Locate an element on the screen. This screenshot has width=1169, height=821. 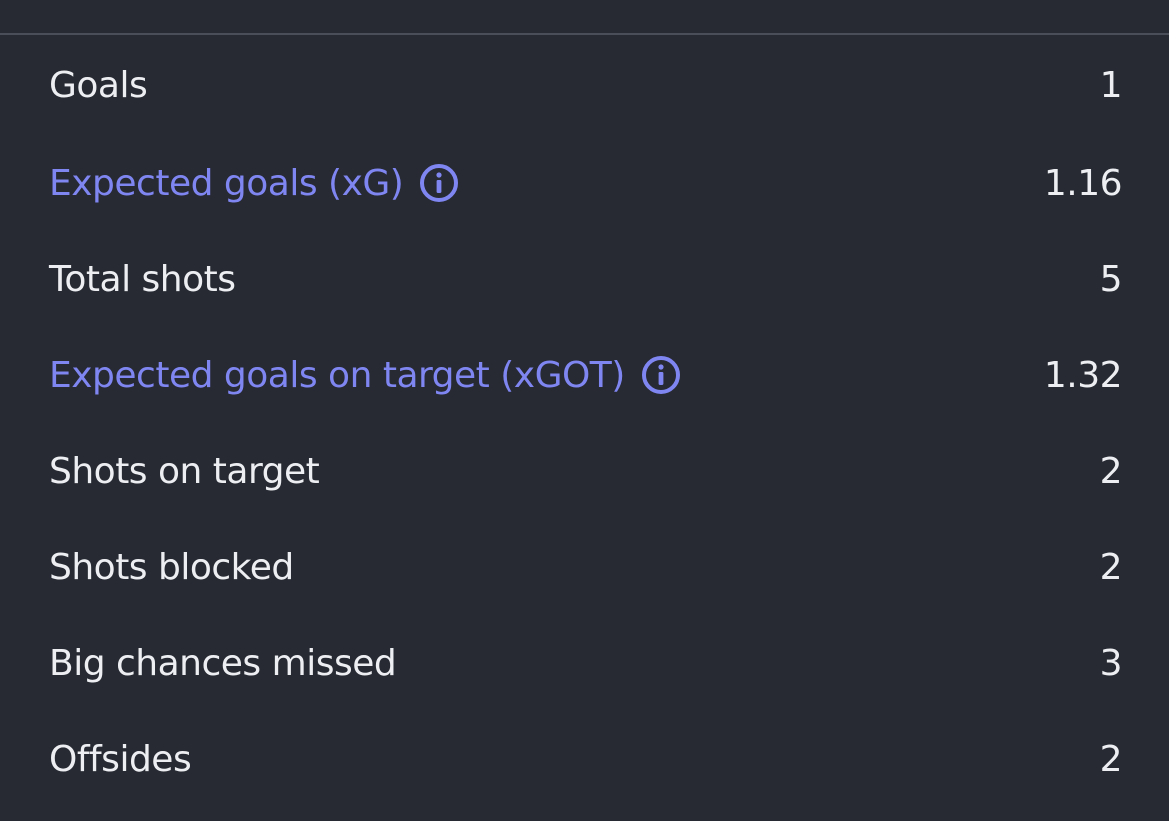
stat-label: Big chances missed is located at coordinates (223, 663).